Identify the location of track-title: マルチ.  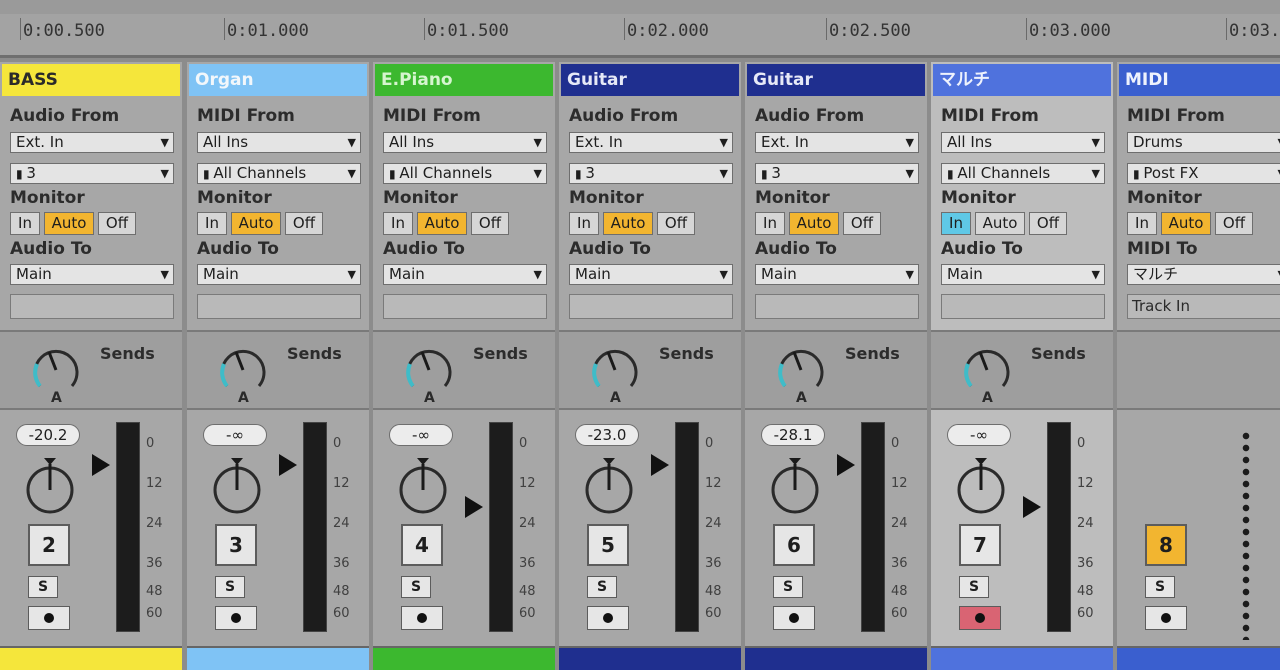
(1022, 80).